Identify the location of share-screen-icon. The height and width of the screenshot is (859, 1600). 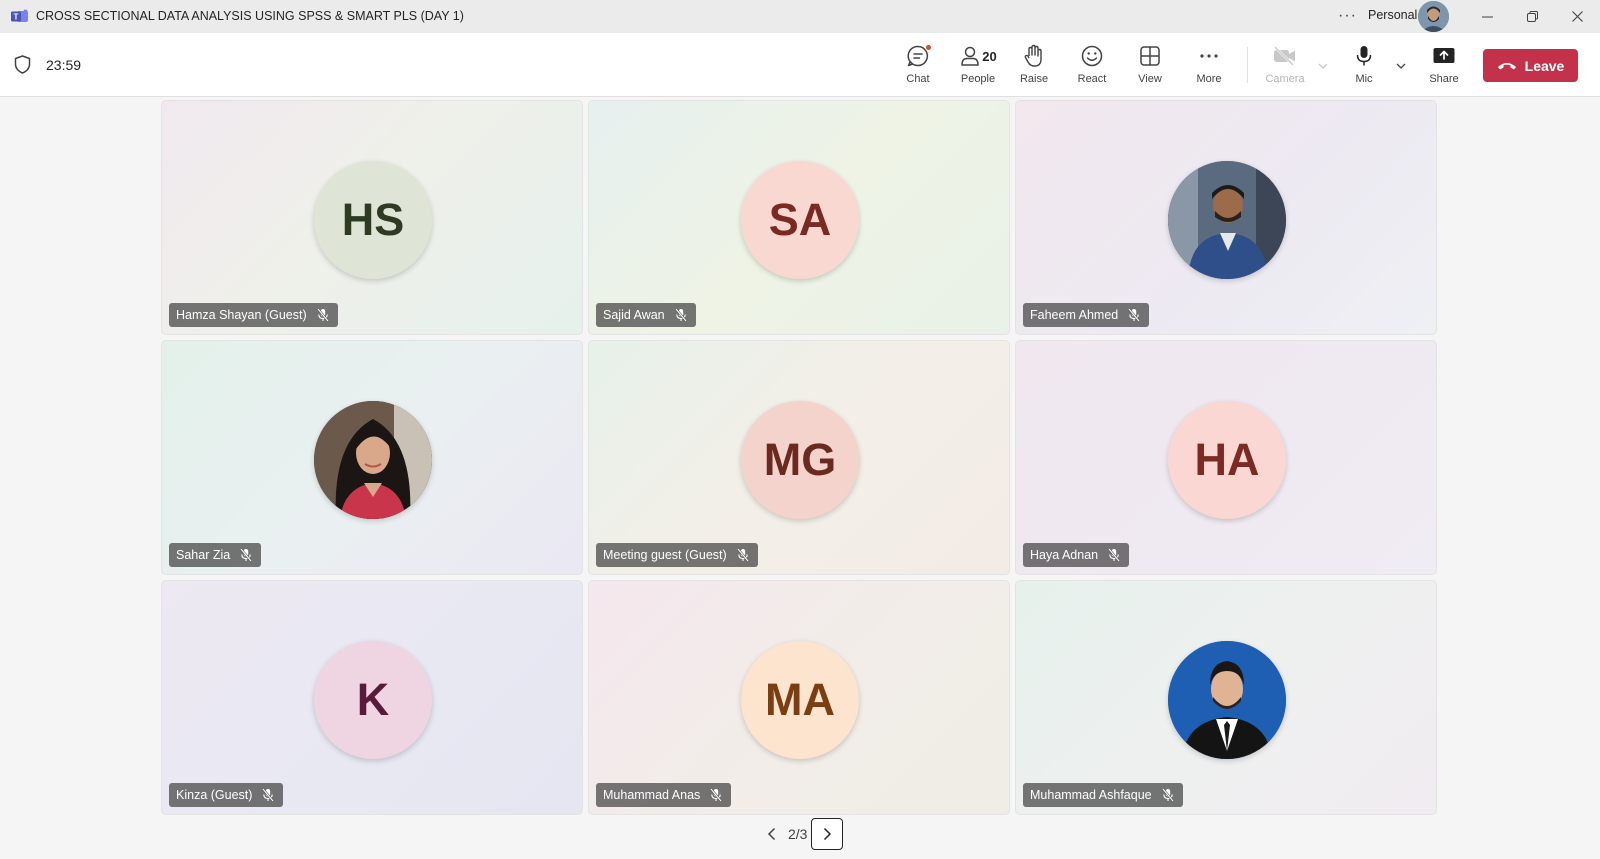
(1444, 55).